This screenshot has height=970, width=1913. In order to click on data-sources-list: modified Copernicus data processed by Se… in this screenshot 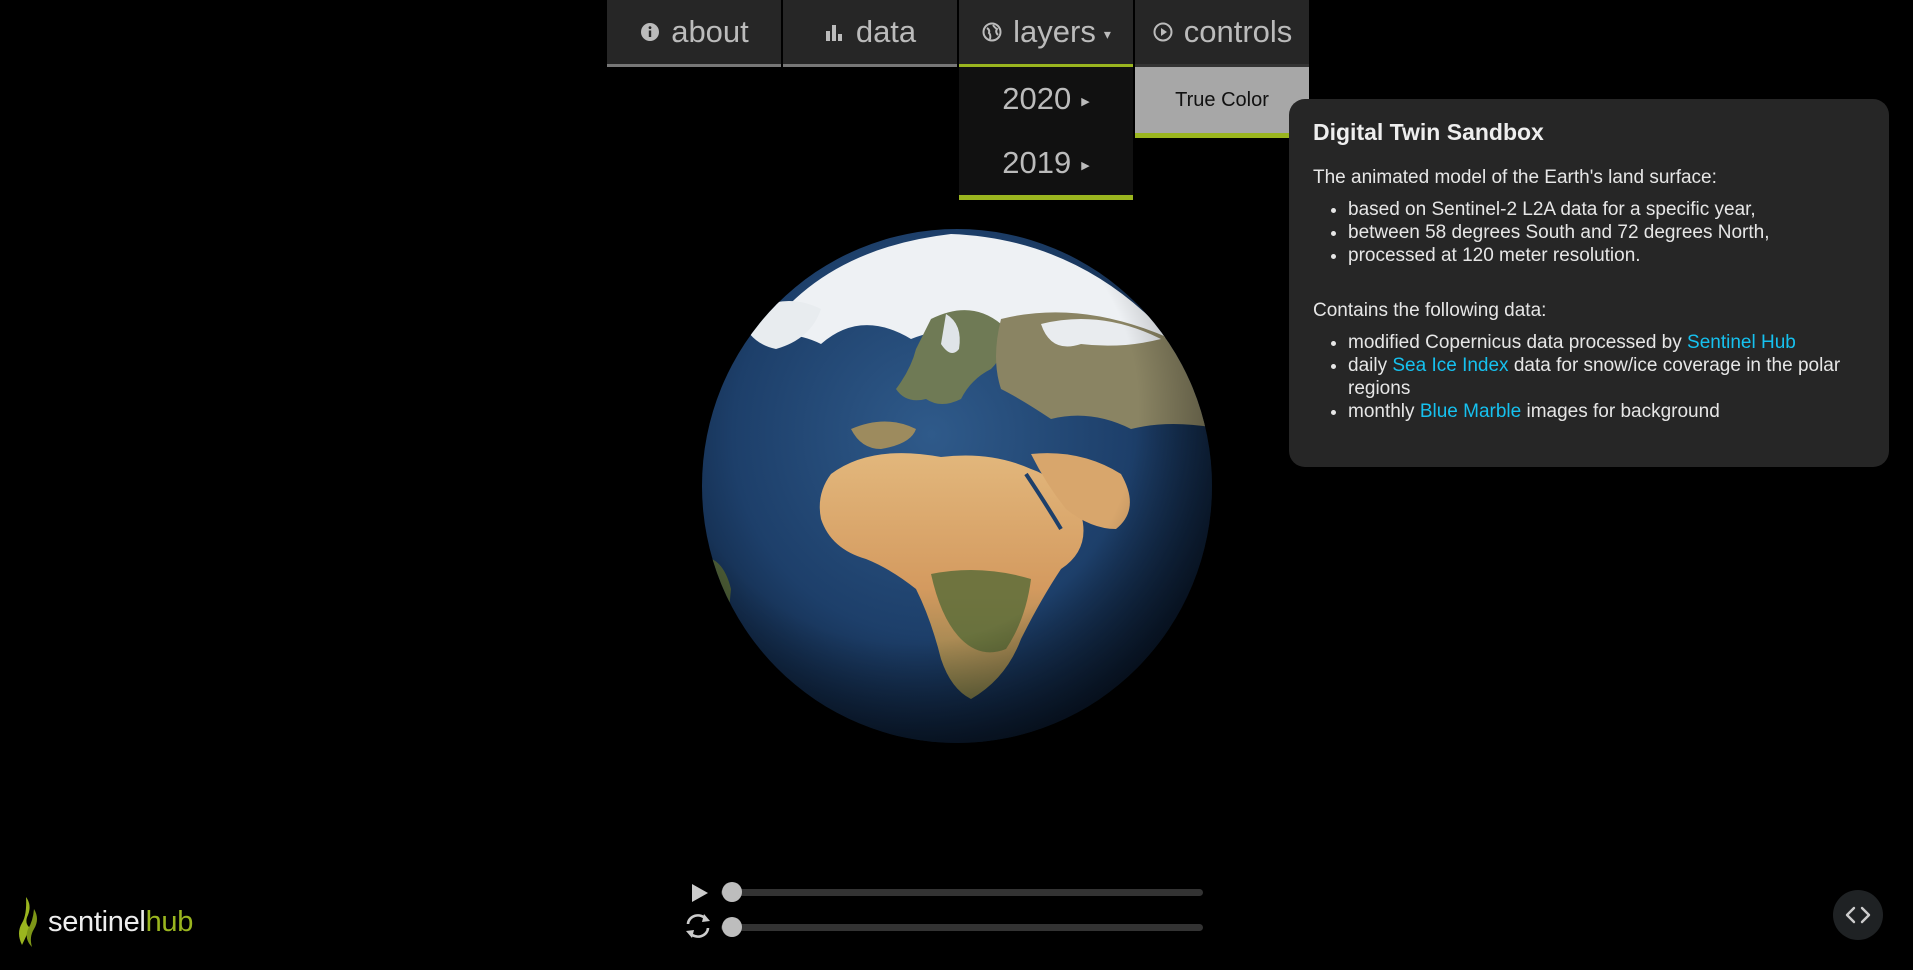, I will do `click(1589, 377)`.